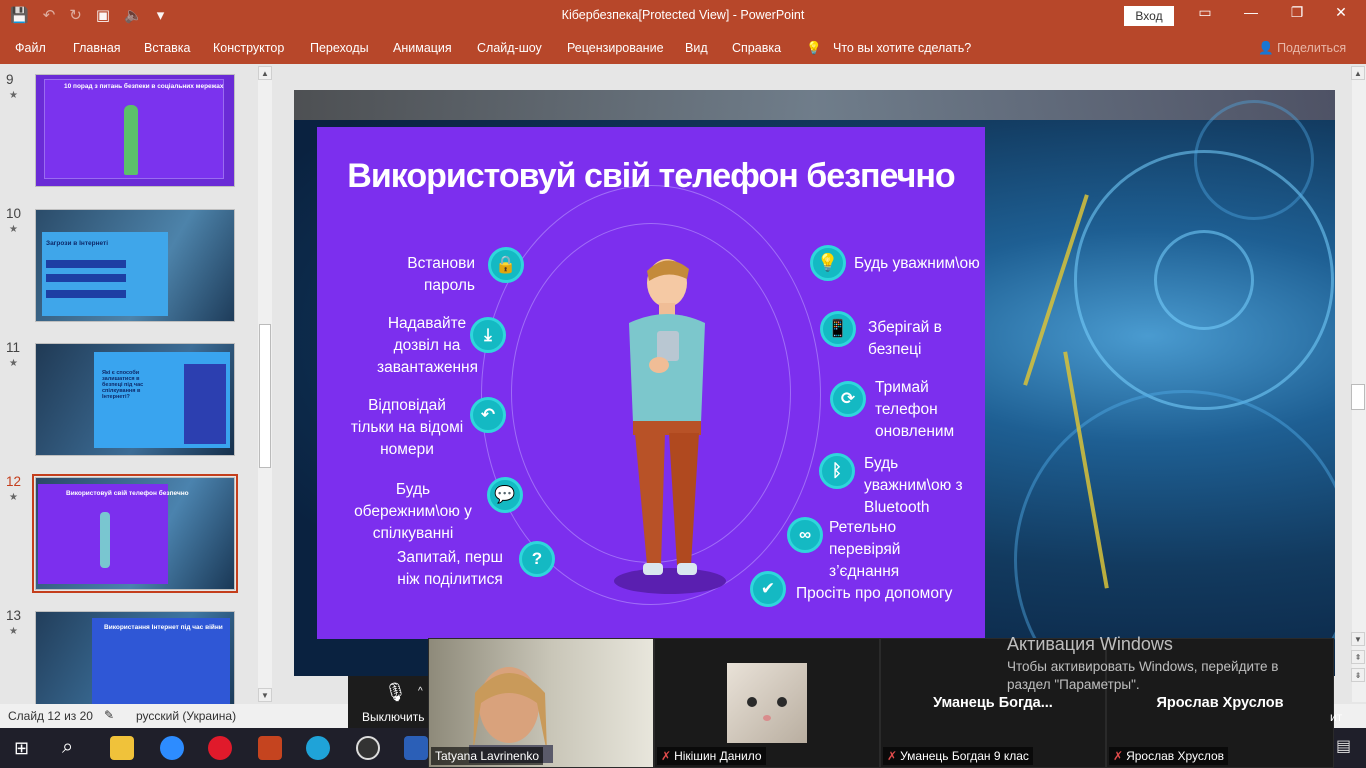 This screenshot has width=1366, height=768. Describe the element at coordinates (265, 396) in the screenshot. I see `scroll-thumb` at that location.